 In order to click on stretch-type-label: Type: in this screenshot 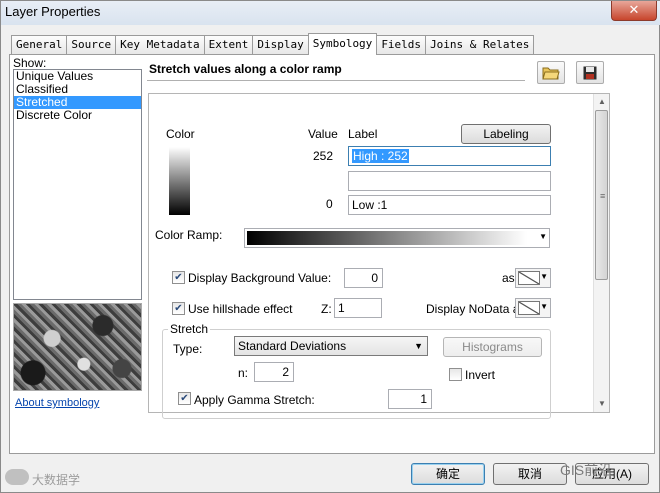, I will do `click(188, 349)`.